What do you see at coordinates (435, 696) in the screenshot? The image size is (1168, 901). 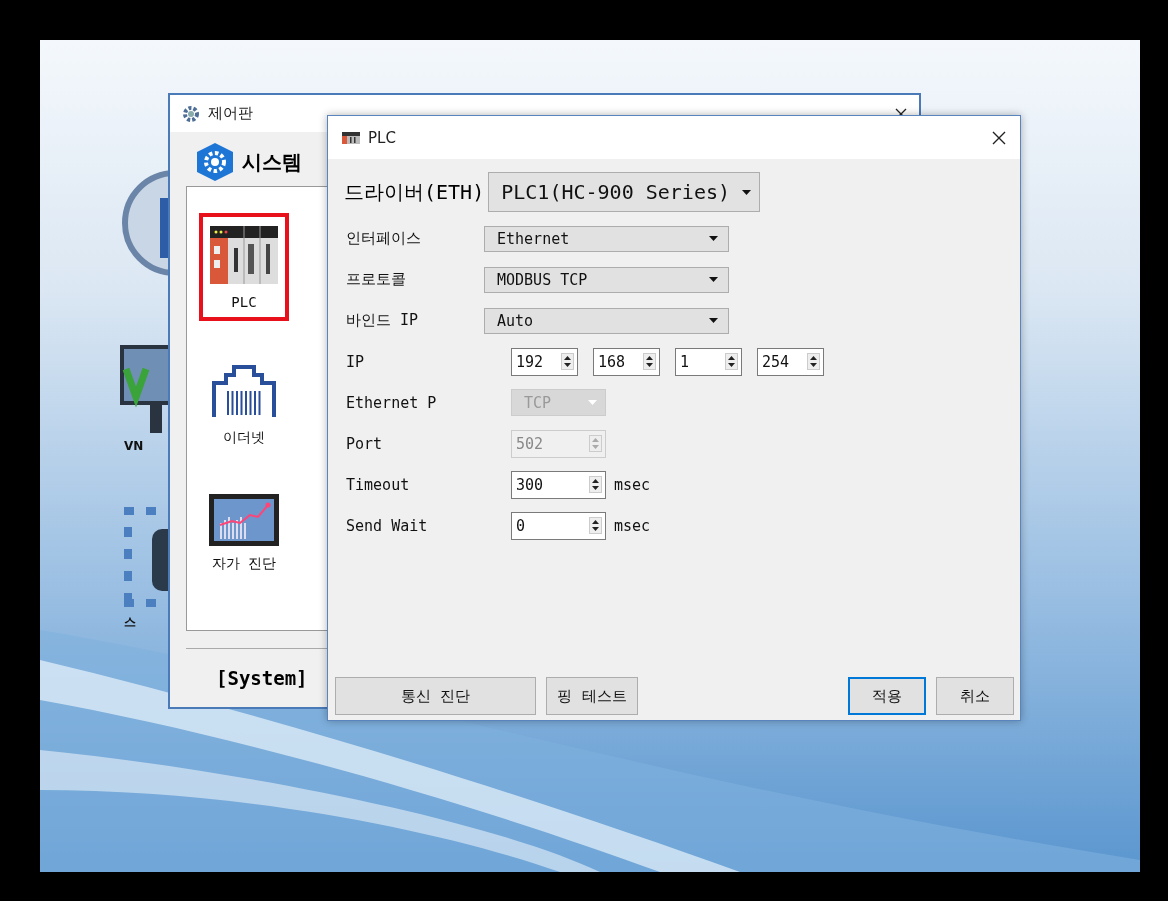 I see `dialog-button: 통신 진단` at bounding box center [435, 696].